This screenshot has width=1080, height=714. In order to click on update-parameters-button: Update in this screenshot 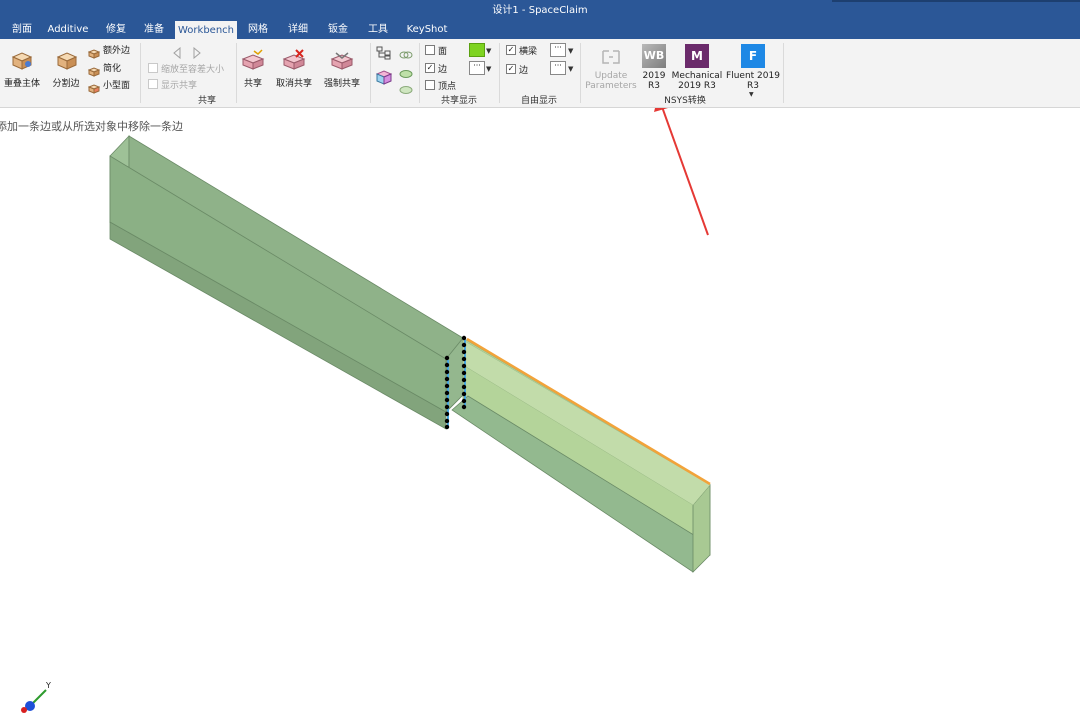, I will do `click(611, 76)`.